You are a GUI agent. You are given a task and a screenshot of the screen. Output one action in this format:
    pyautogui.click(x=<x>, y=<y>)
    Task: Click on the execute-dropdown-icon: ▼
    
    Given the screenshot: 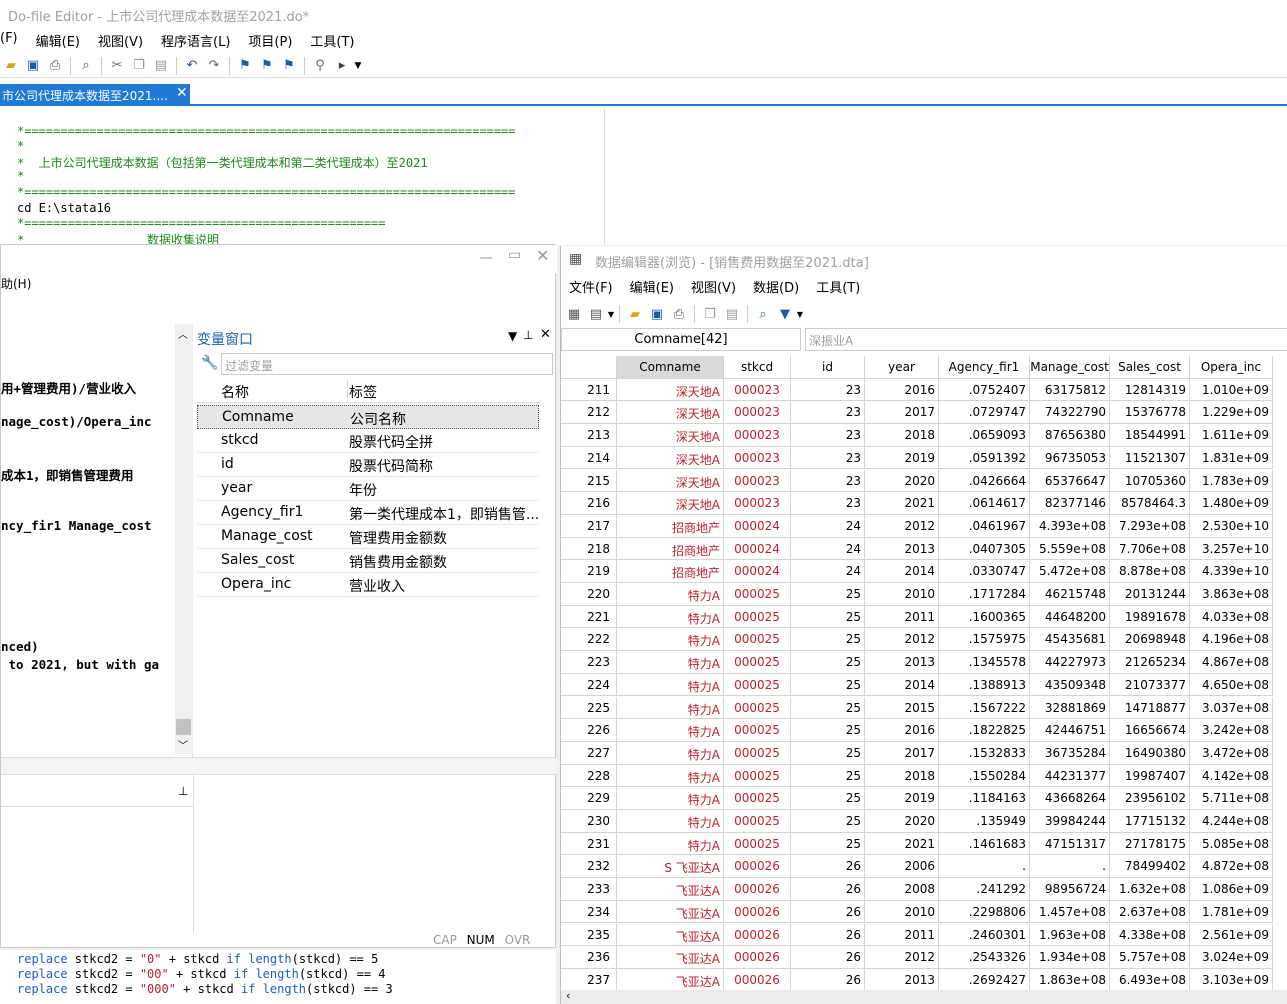 What is the action you would take?
    pyautogui.click(x=358, y=66)
    